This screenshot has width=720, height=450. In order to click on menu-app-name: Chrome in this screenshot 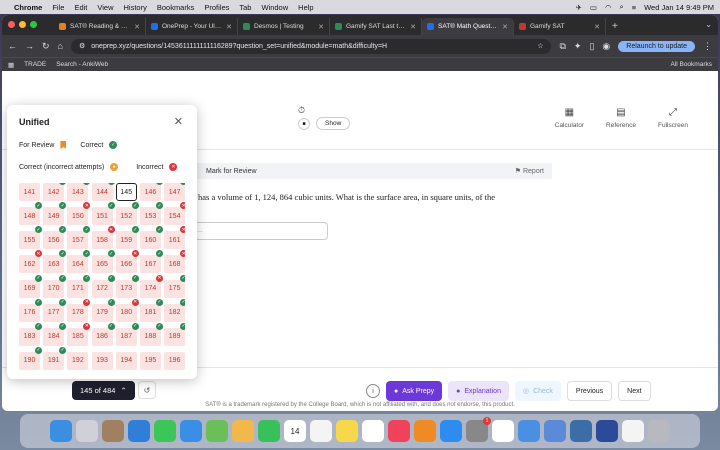, I will do `click(28, 7)`.